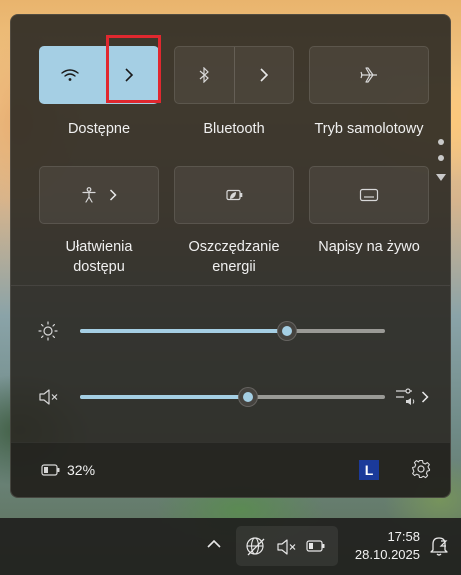 The height and width of the screenshot is (575, 461). I want to click on accessibility-label-line2: dostępu, so click(99, 267).